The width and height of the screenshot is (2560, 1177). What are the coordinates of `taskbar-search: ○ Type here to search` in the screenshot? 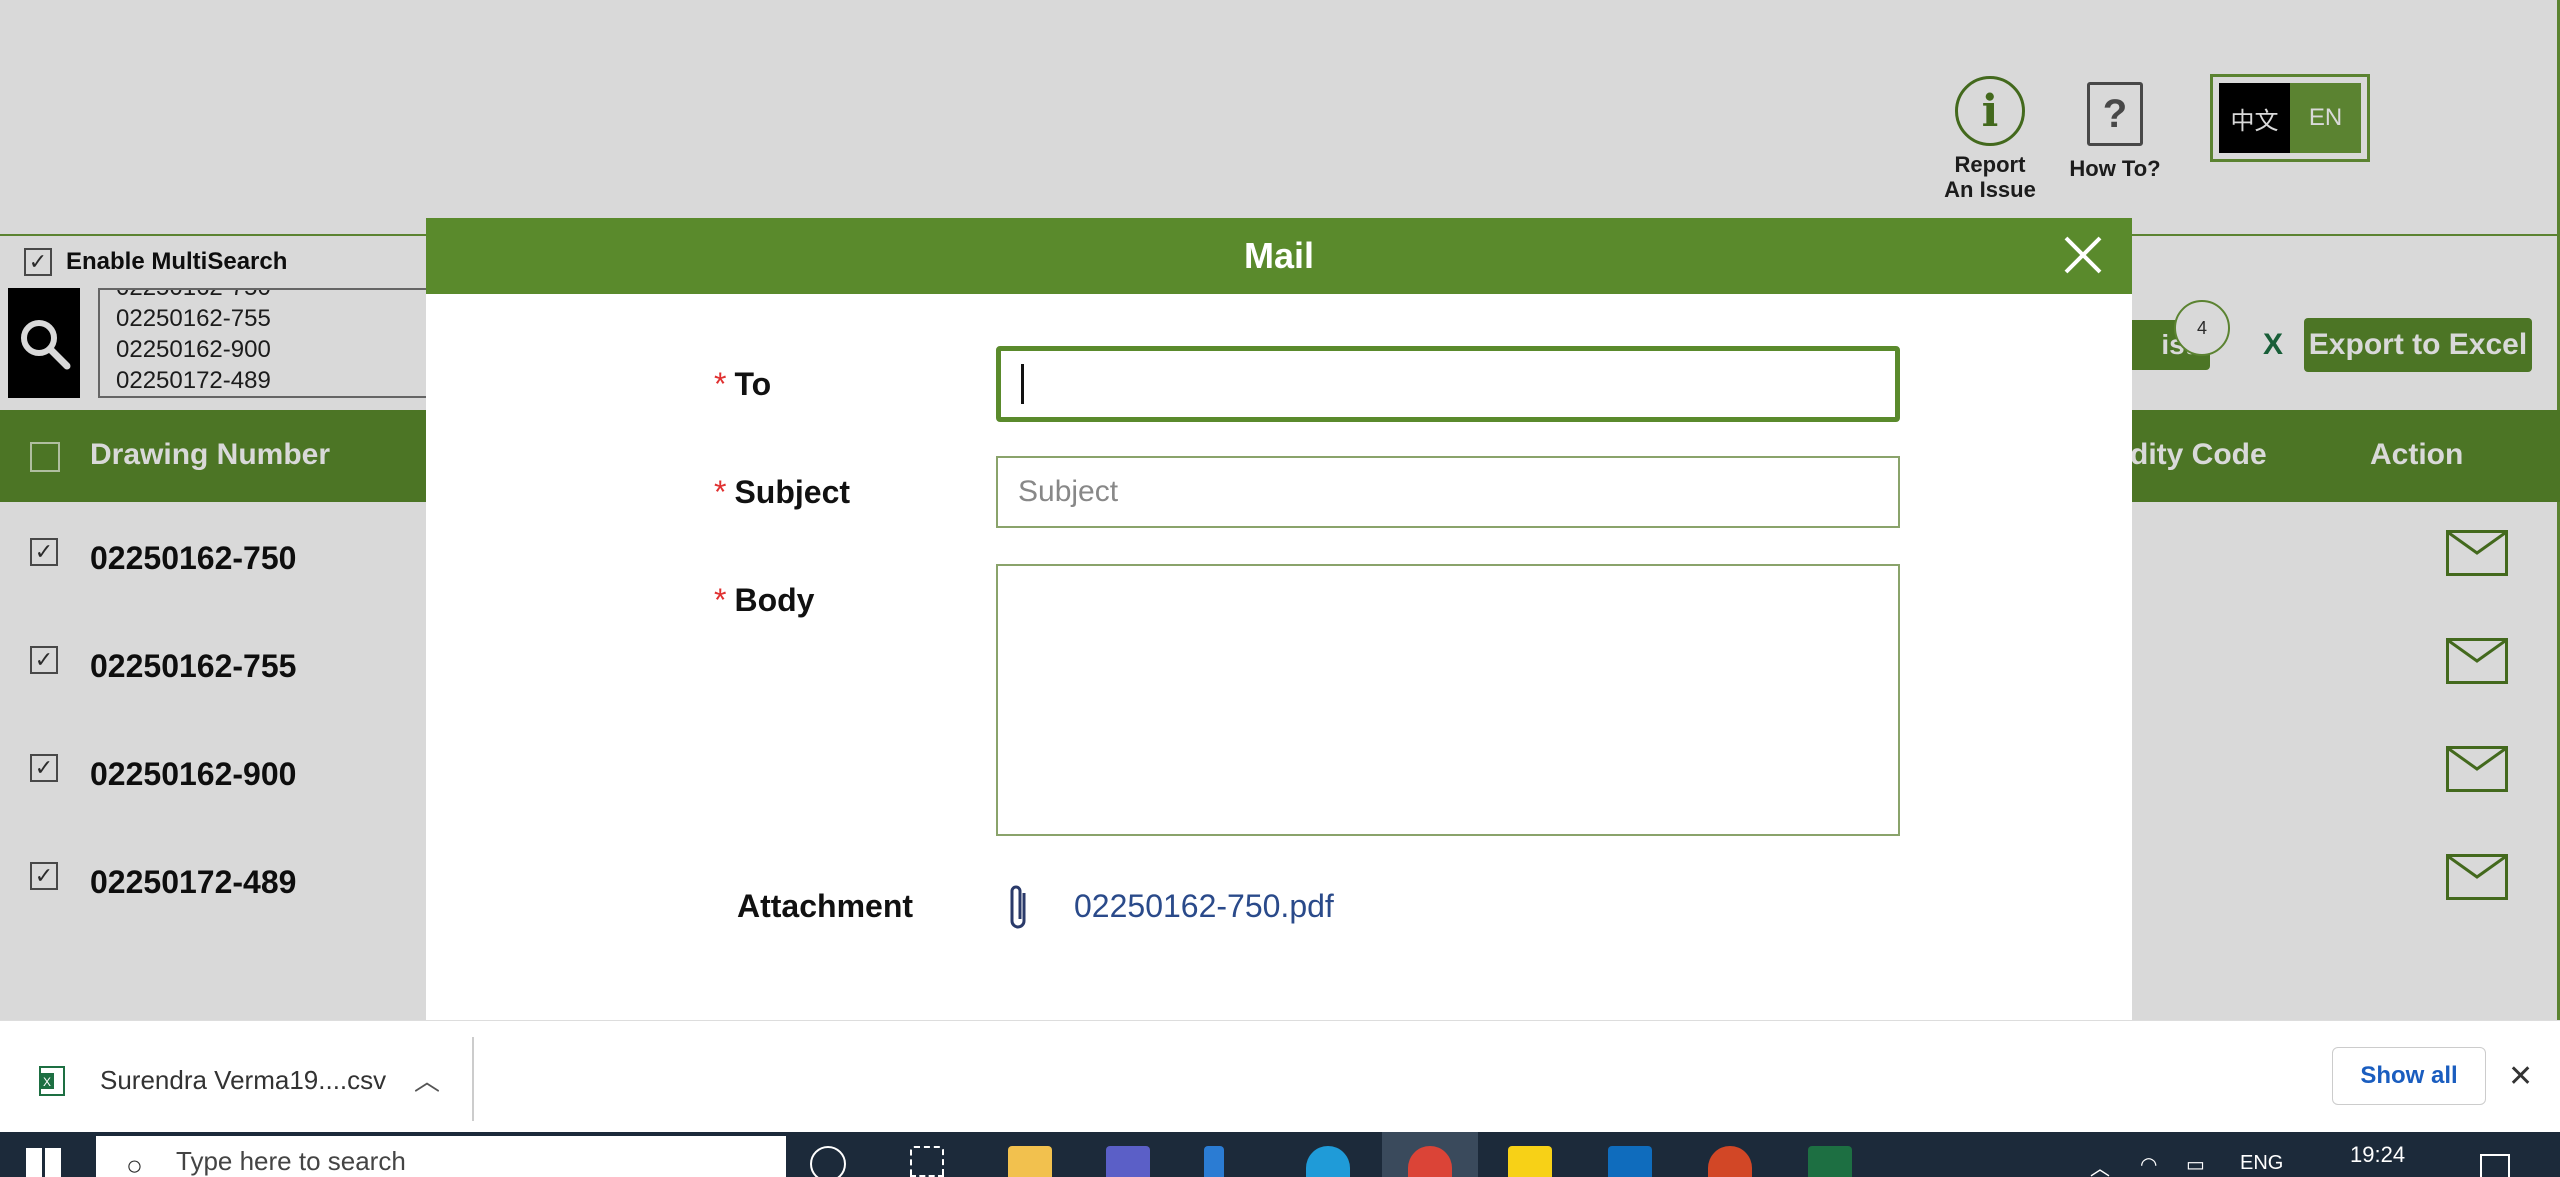 It's located at (441, 1156).